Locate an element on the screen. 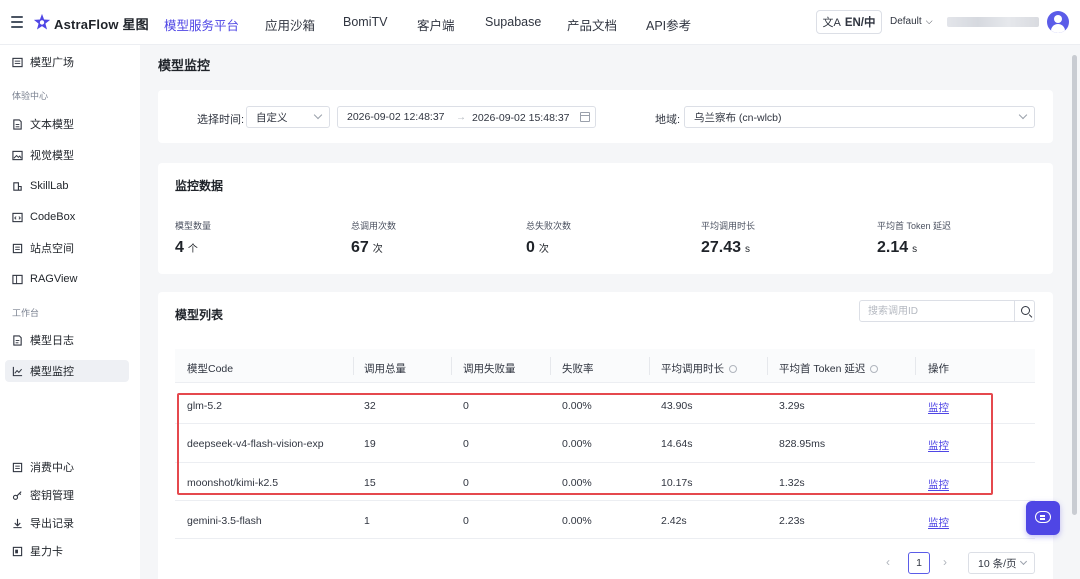 Image resolution: width=1080 pixels, height=579 pixels. chat-support-button is located at coordinates (1043, 518).